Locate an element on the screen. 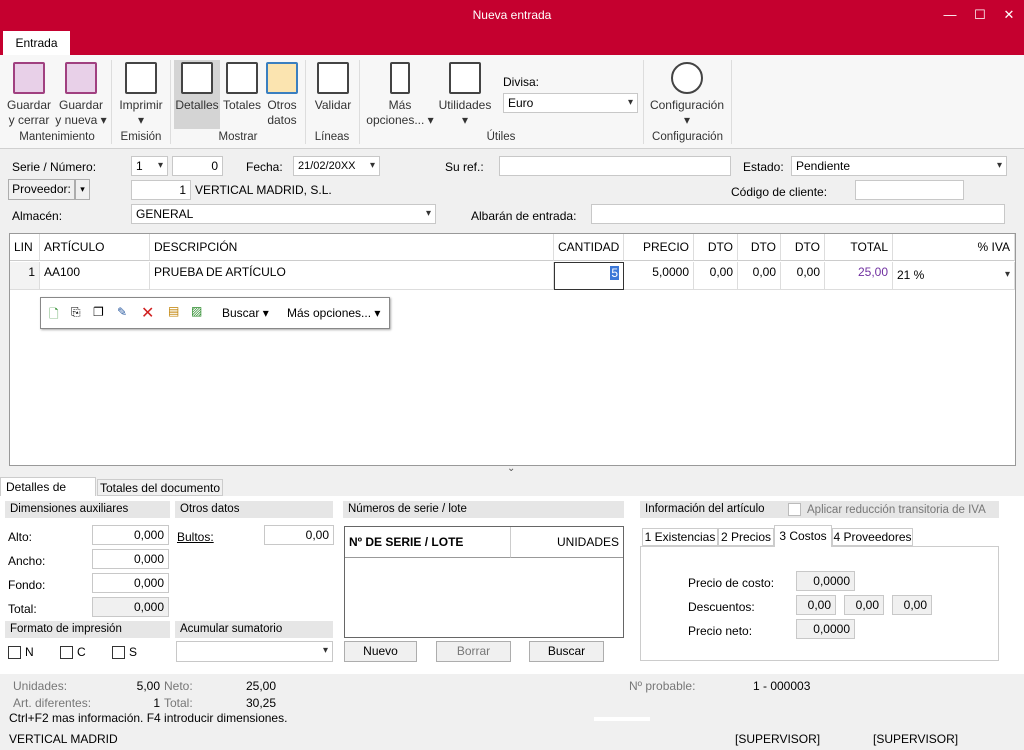  tab-entrada: Entrada is located at coordinates (36, 43).